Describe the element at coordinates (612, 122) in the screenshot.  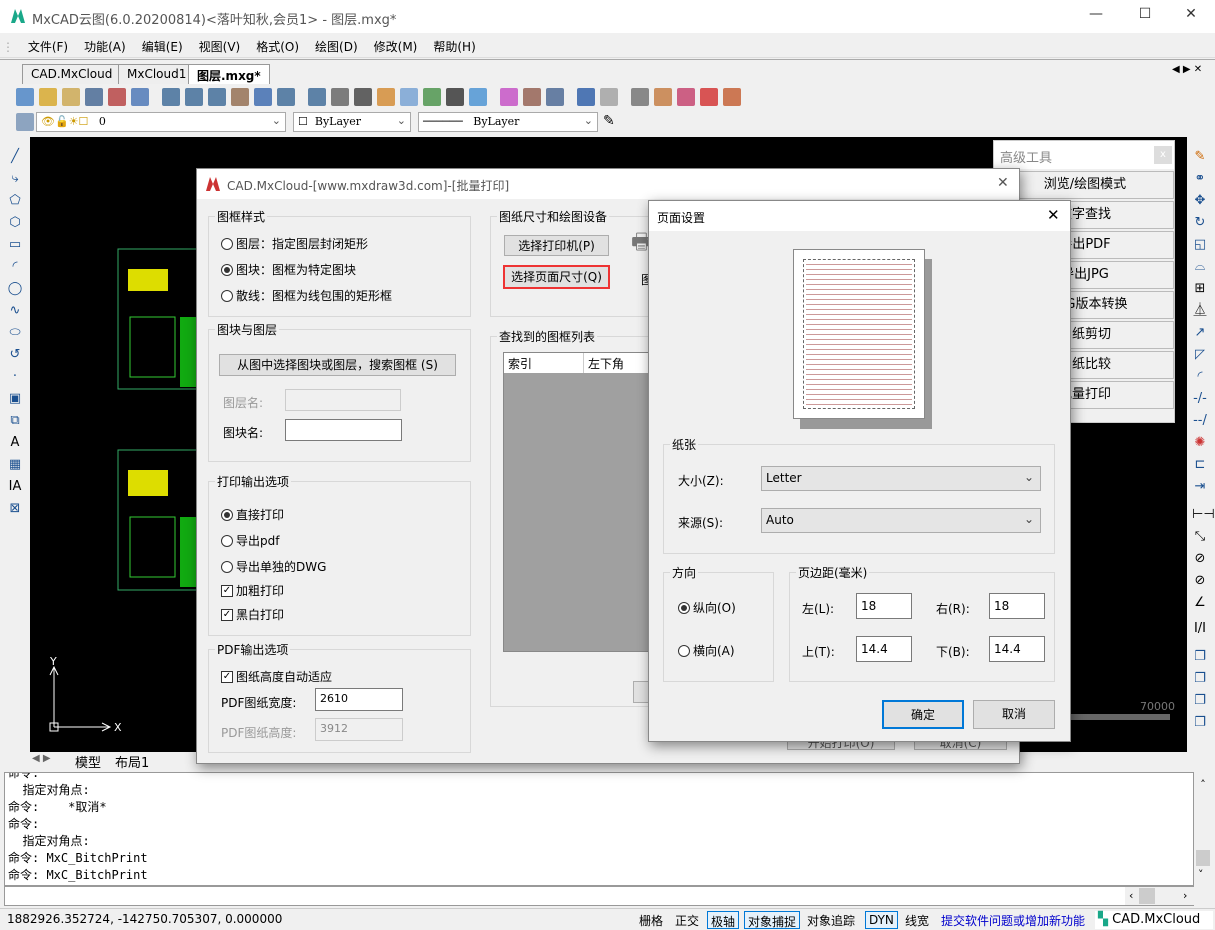
I see `lineweight-icon: ✎` at that location.